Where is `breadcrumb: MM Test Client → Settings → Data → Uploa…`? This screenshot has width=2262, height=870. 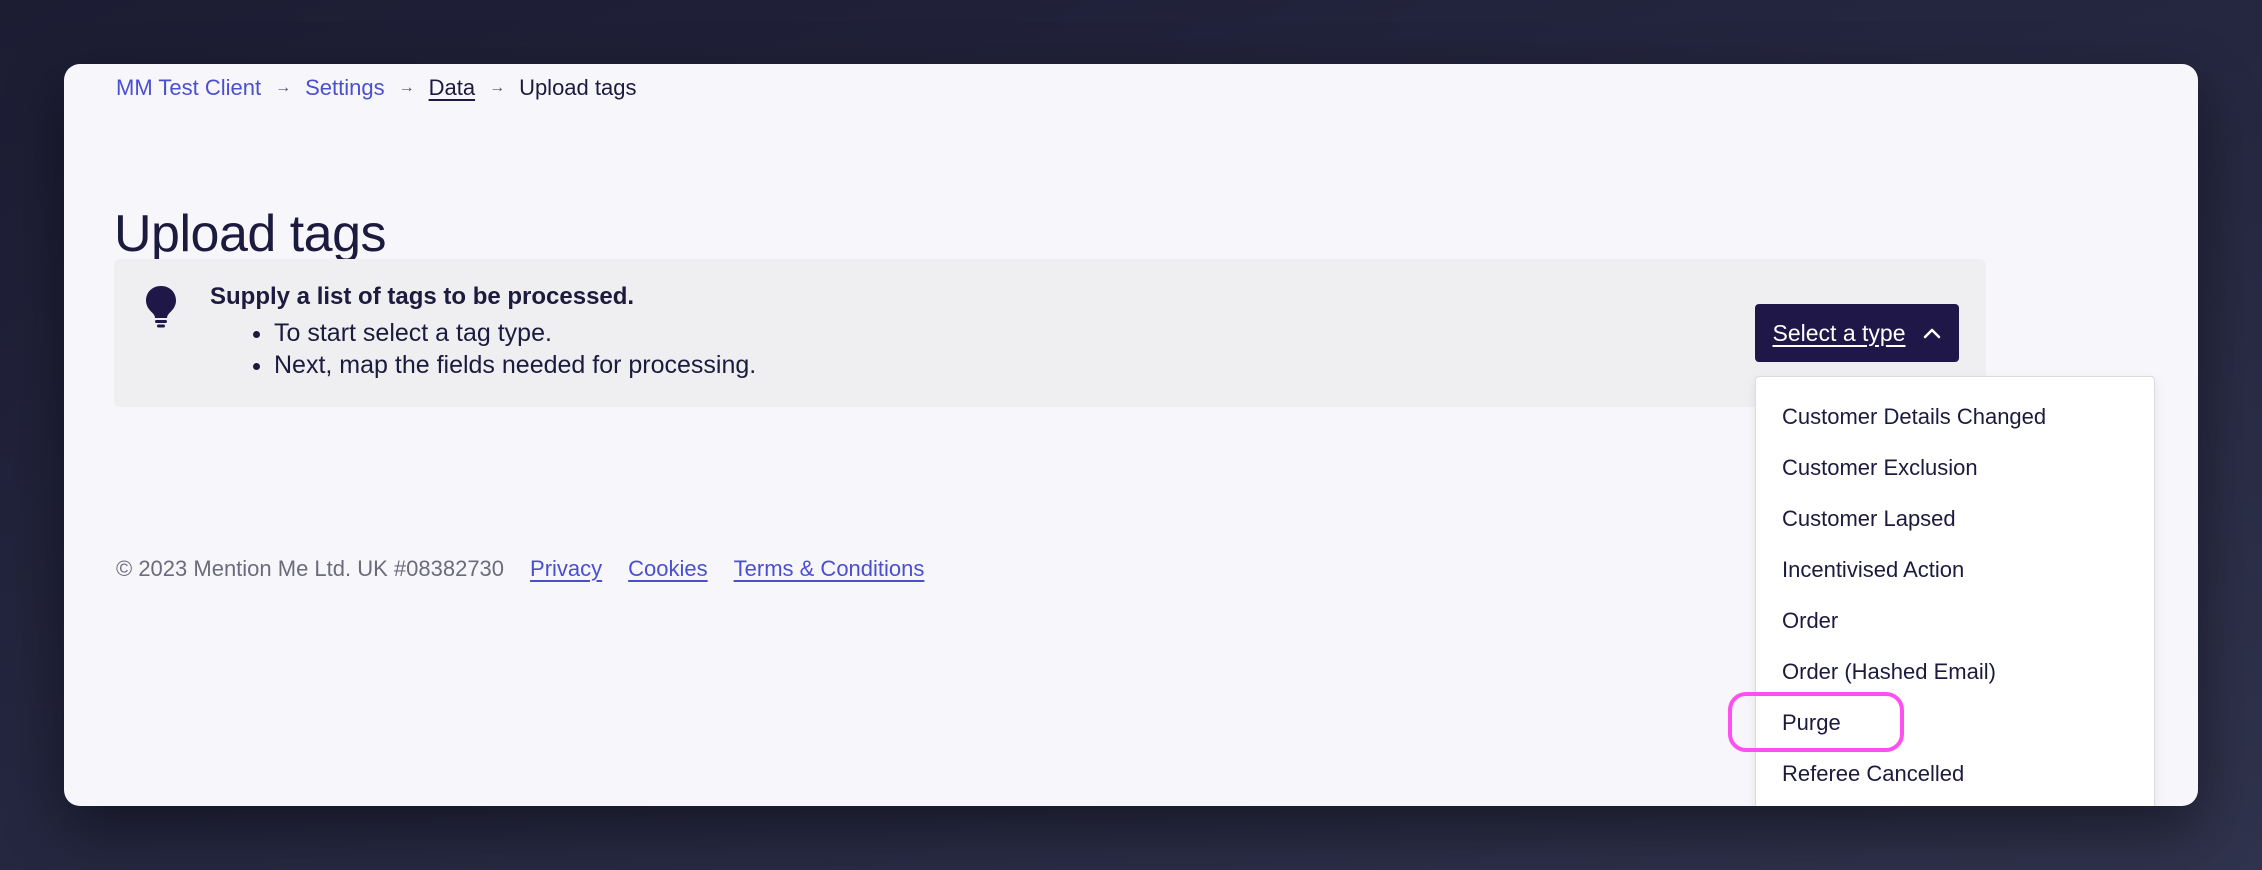 breadcrumb: MM Test Client → Settings → Data → Uploa… is located at coordinates (376, 88).